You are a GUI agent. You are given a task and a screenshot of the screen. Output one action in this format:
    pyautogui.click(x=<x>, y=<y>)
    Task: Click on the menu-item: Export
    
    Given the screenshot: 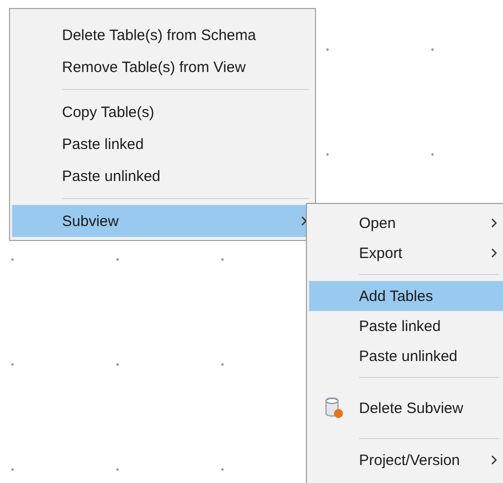 What is the action you would take?
    pyautogui.click(x=406, y=253)
    